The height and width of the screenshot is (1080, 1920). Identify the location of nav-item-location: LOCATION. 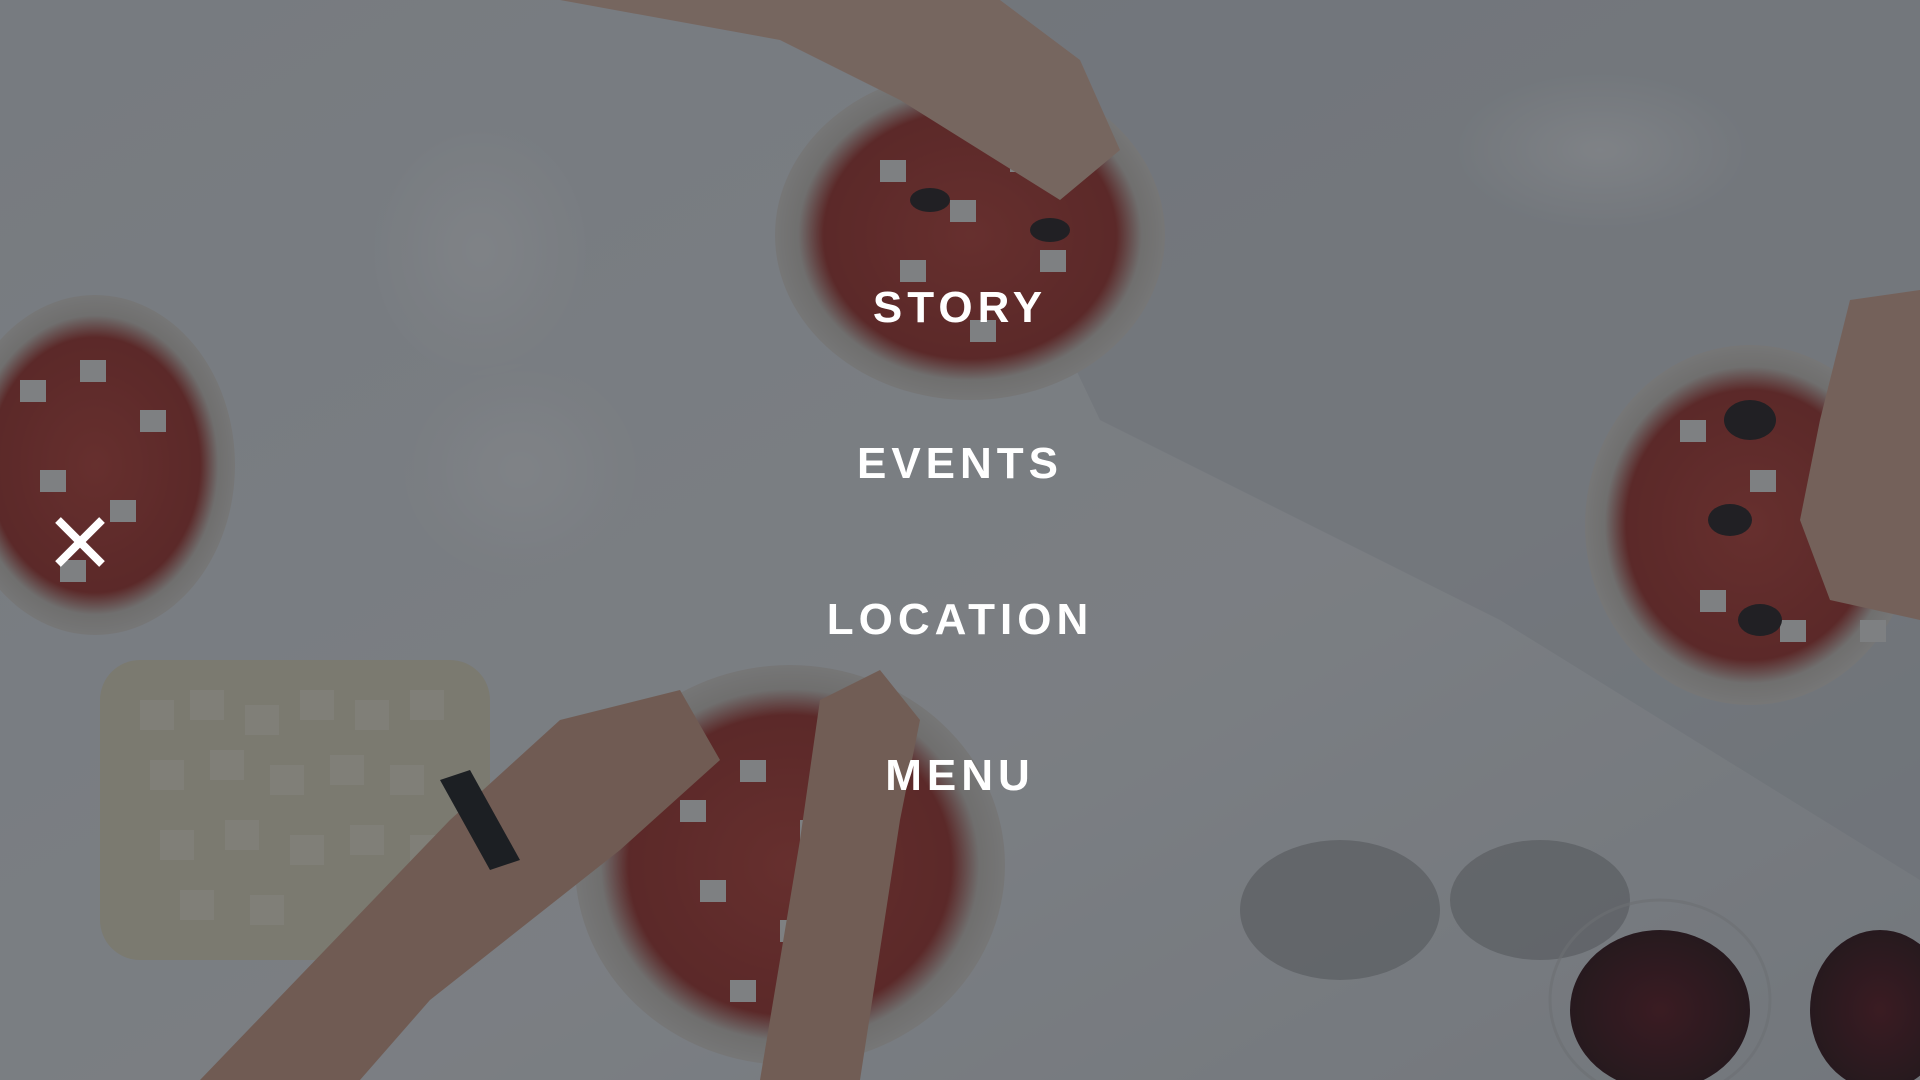
(960, 620).